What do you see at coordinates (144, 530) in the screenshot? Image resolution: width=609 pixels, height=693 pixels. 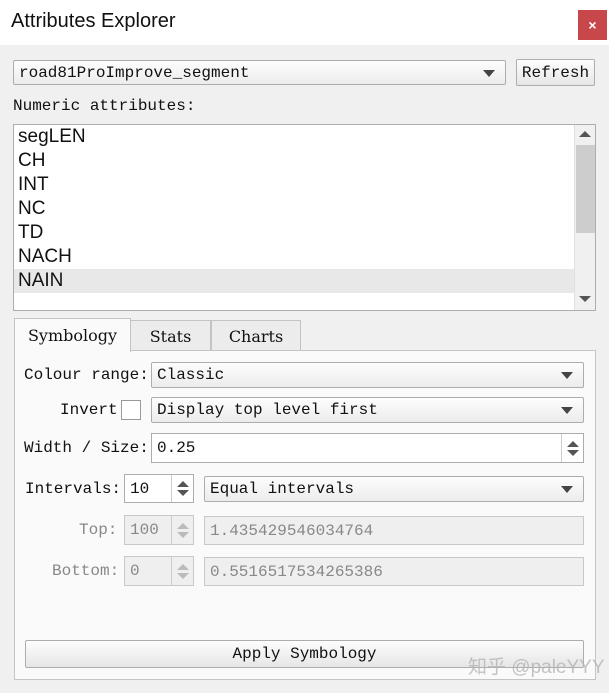 I see `top-percent-value: 100` at bounding box center [144, 530].